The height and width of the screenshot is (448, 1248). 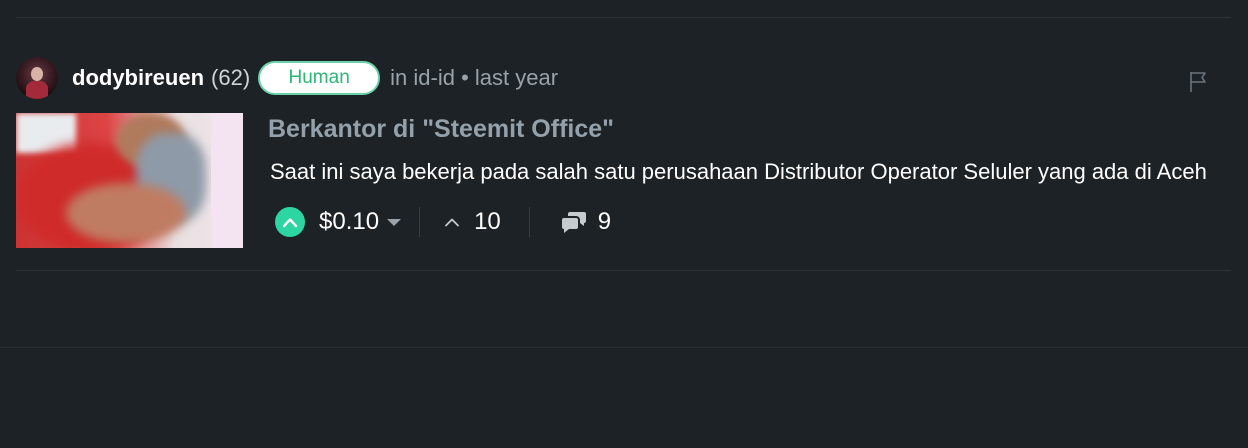 What do you see at coordinates (472, 222) in the screenshot?
I see `votes-button: 10` at bounding box center [472, 222].